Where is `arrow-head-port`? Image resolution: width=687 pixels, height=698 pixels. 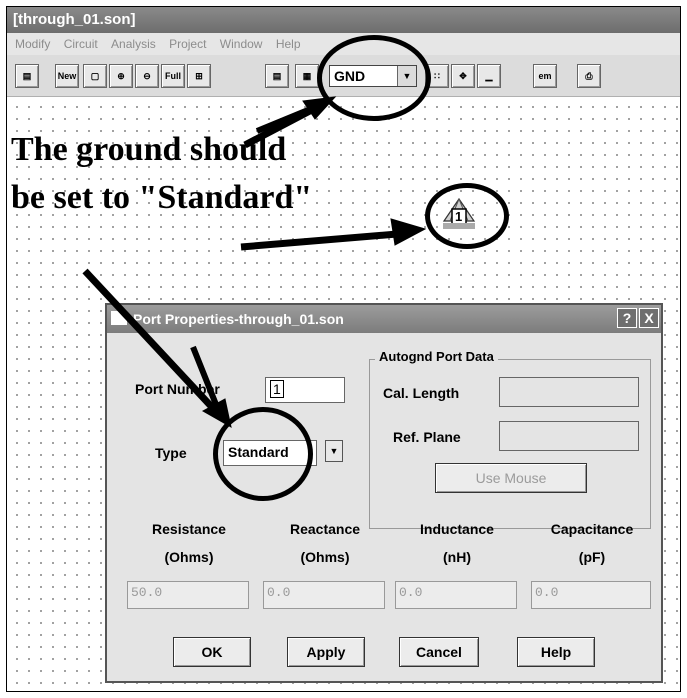 arrow-head-port is located at coordinates (408, 232).